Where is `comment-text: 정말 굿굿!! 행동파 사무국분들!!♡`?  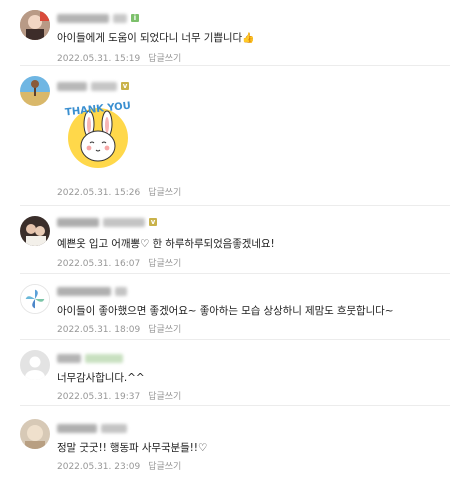 comment-text: 정말 굿굿!! 행동파 사무국분들!!♡ is located at coordinates (132, 448).